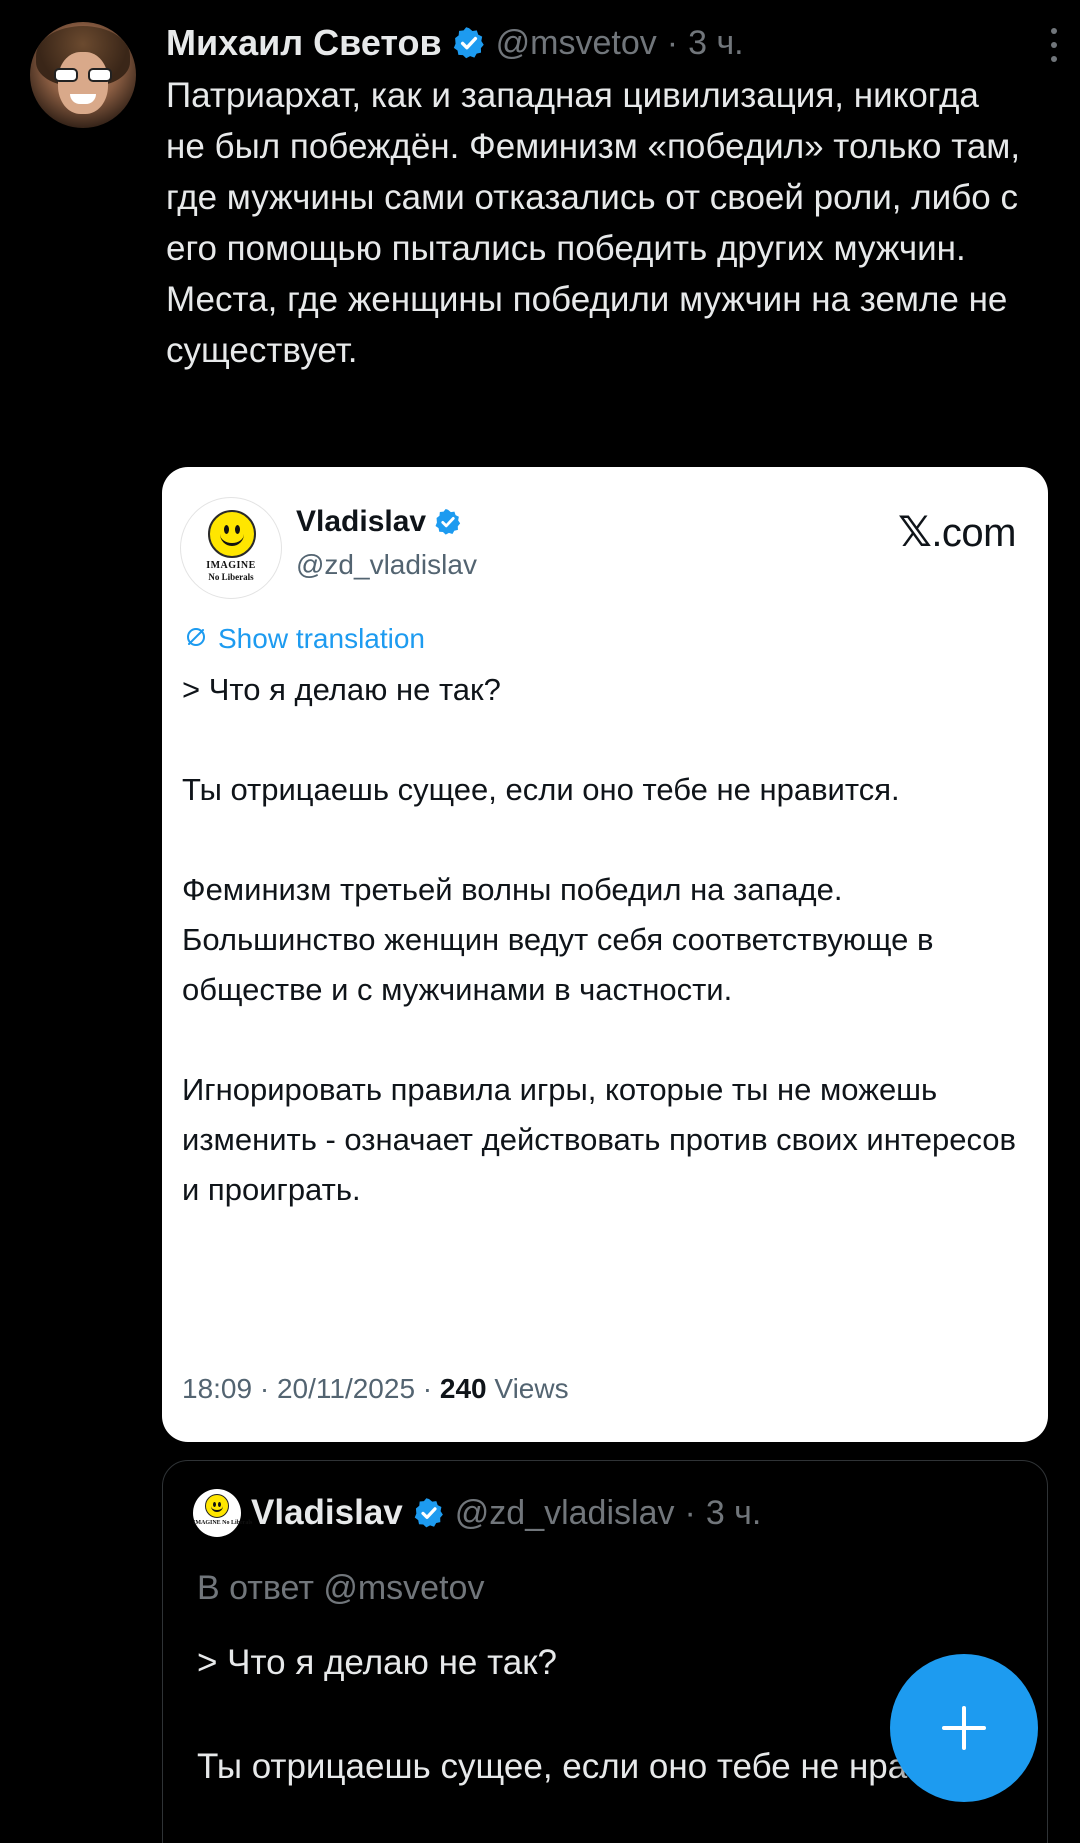 Image resolution: width=1080 pixels, height=1843 pixels. I want to click on reply-author-avatar: IMAGINE No Liberals, so click(222, 1513).